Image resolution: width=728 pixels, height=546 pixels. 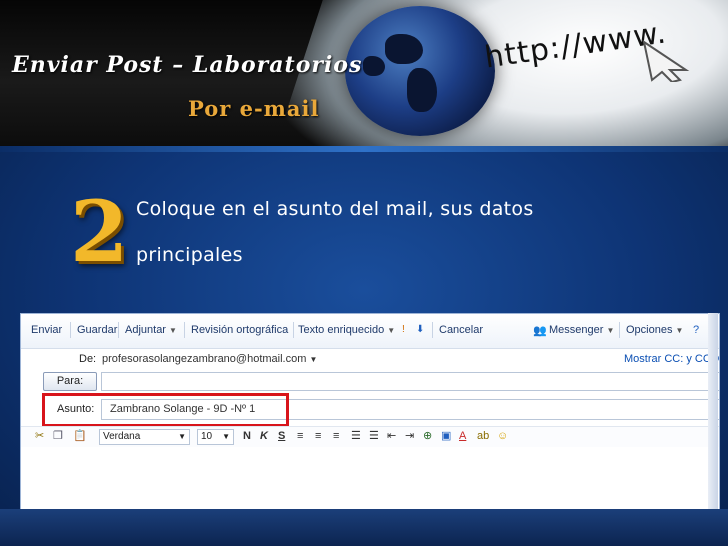 I want to click on from-select: profesorasolangezambrano@hotmail.com ▼, so click(x=209, y=359).